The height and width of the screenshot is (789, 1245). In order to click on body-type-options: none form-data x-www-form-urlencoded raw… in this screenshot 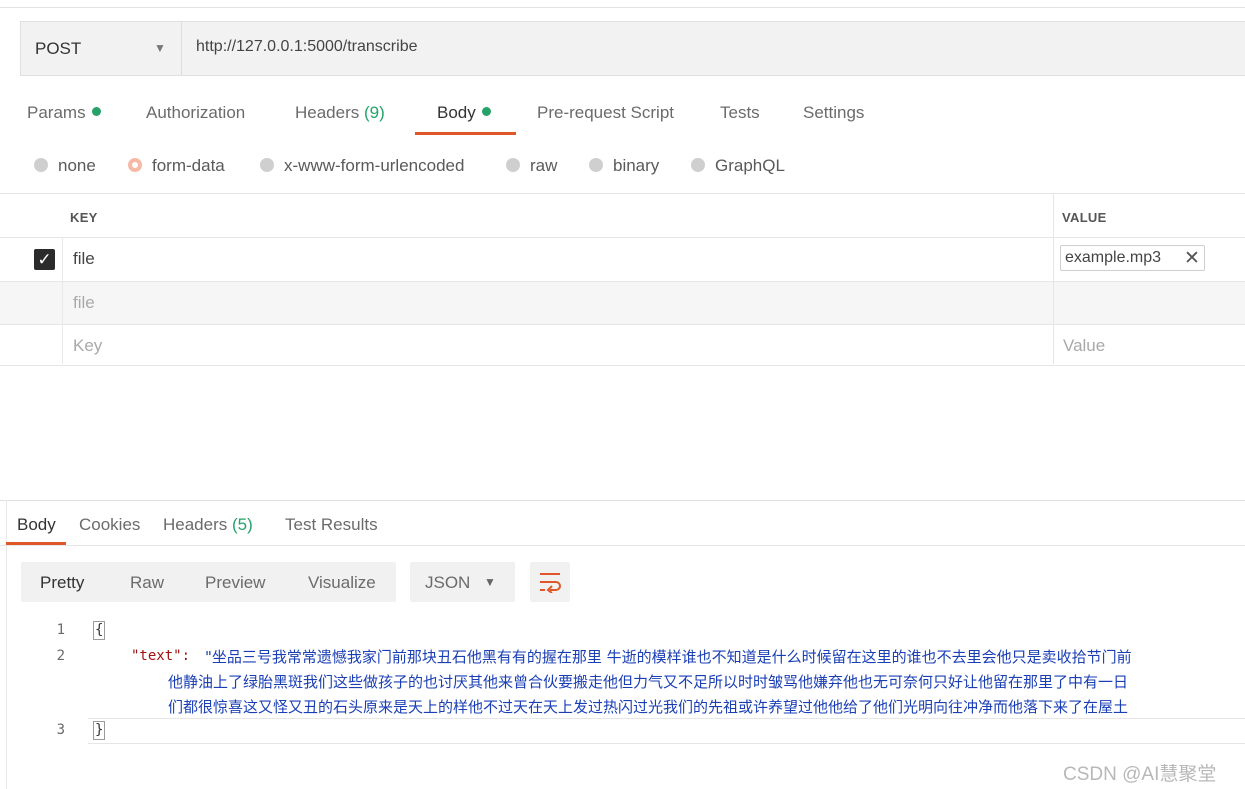, I will do `click(622, 167)`.